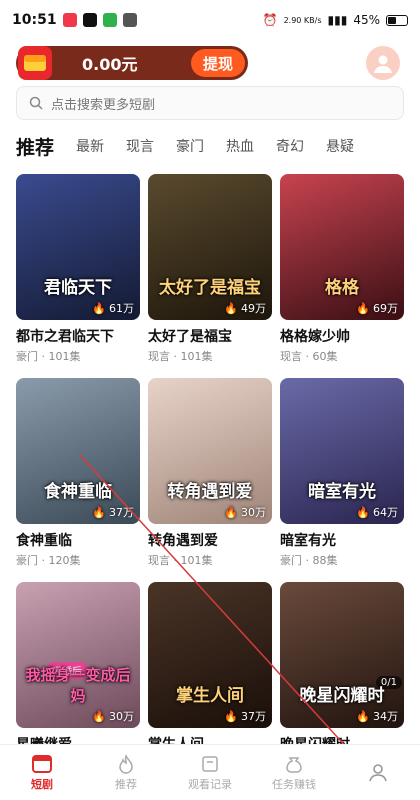 The height and width of the screenshot is (800, 420). I want to click on drama-card: 食神重临 🔥 37万 食神重临 豪门 · 120集, so click(78, 473).